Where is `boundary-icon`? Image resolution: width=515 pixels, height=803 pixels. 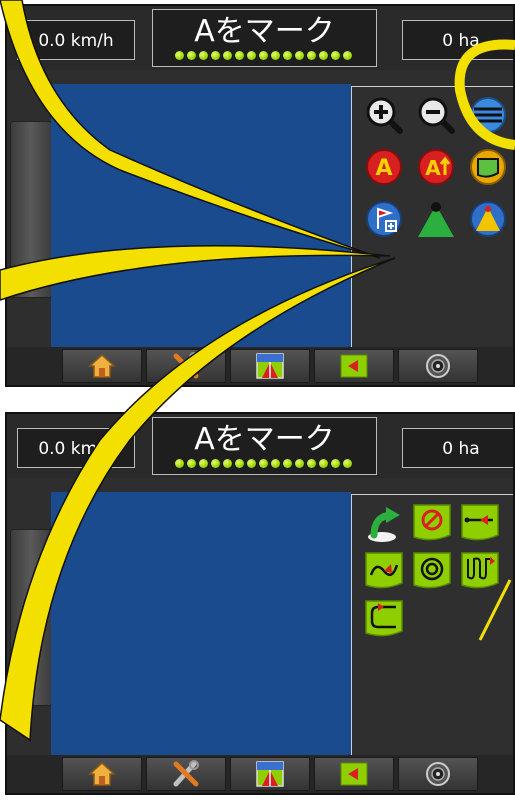 boundary-icon is located at coordinates (488, 167).